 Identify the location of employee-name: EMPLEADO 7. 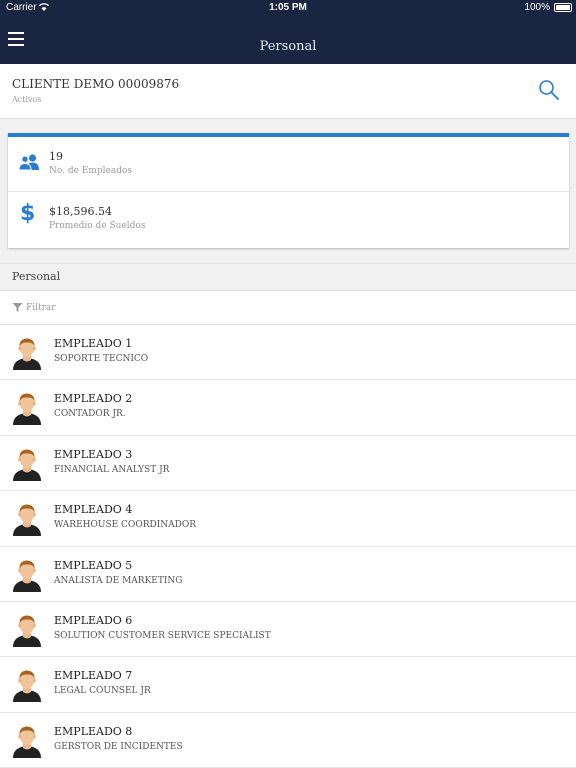
(93, 676).